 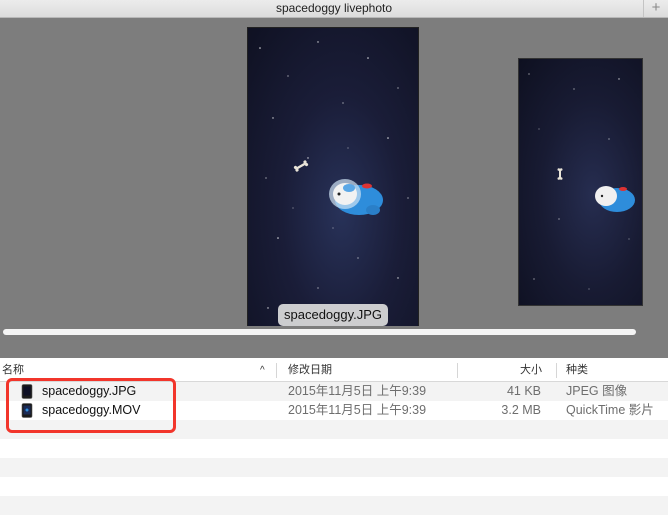 I want to click on cover-flow-next-photo, so click(x=580, y=182).